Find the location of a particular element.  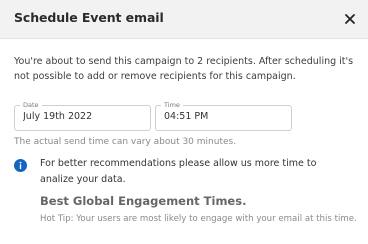

time-label: Time is located at coordinates (172, 105).